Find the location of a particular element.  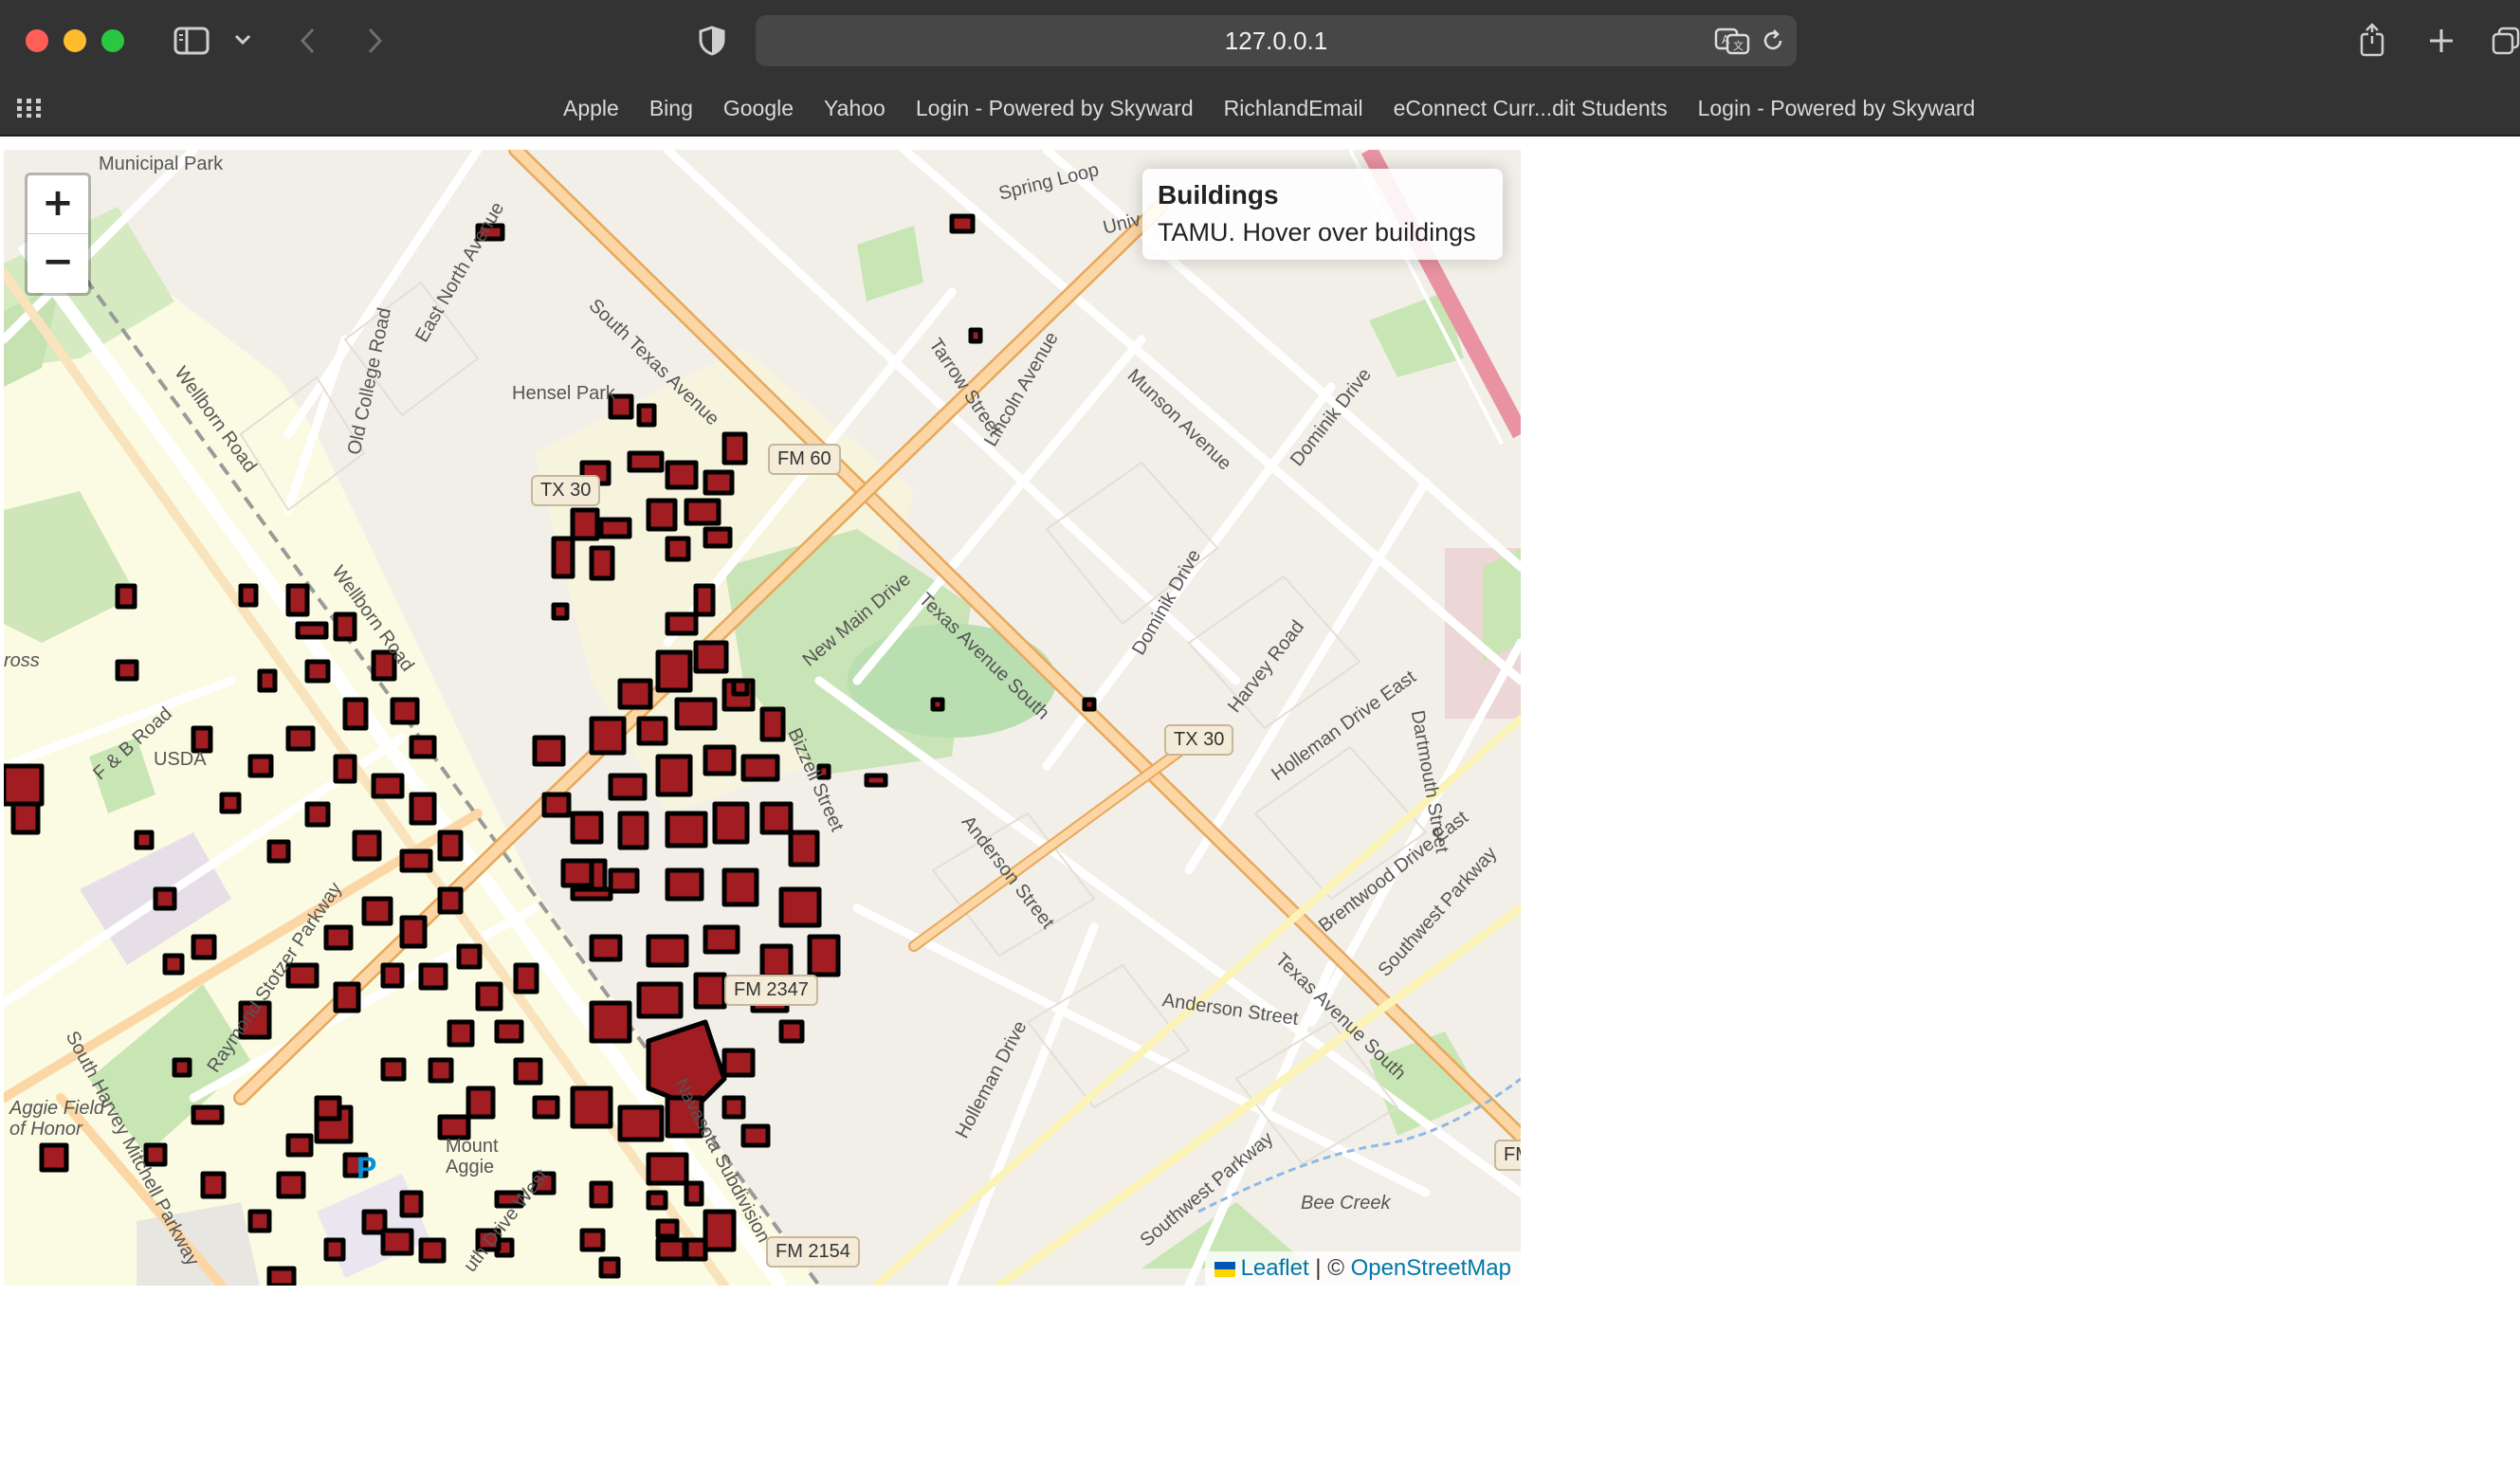

openstreetmap-link: OpenStreetMap is located at coordinates (1431, 1268).